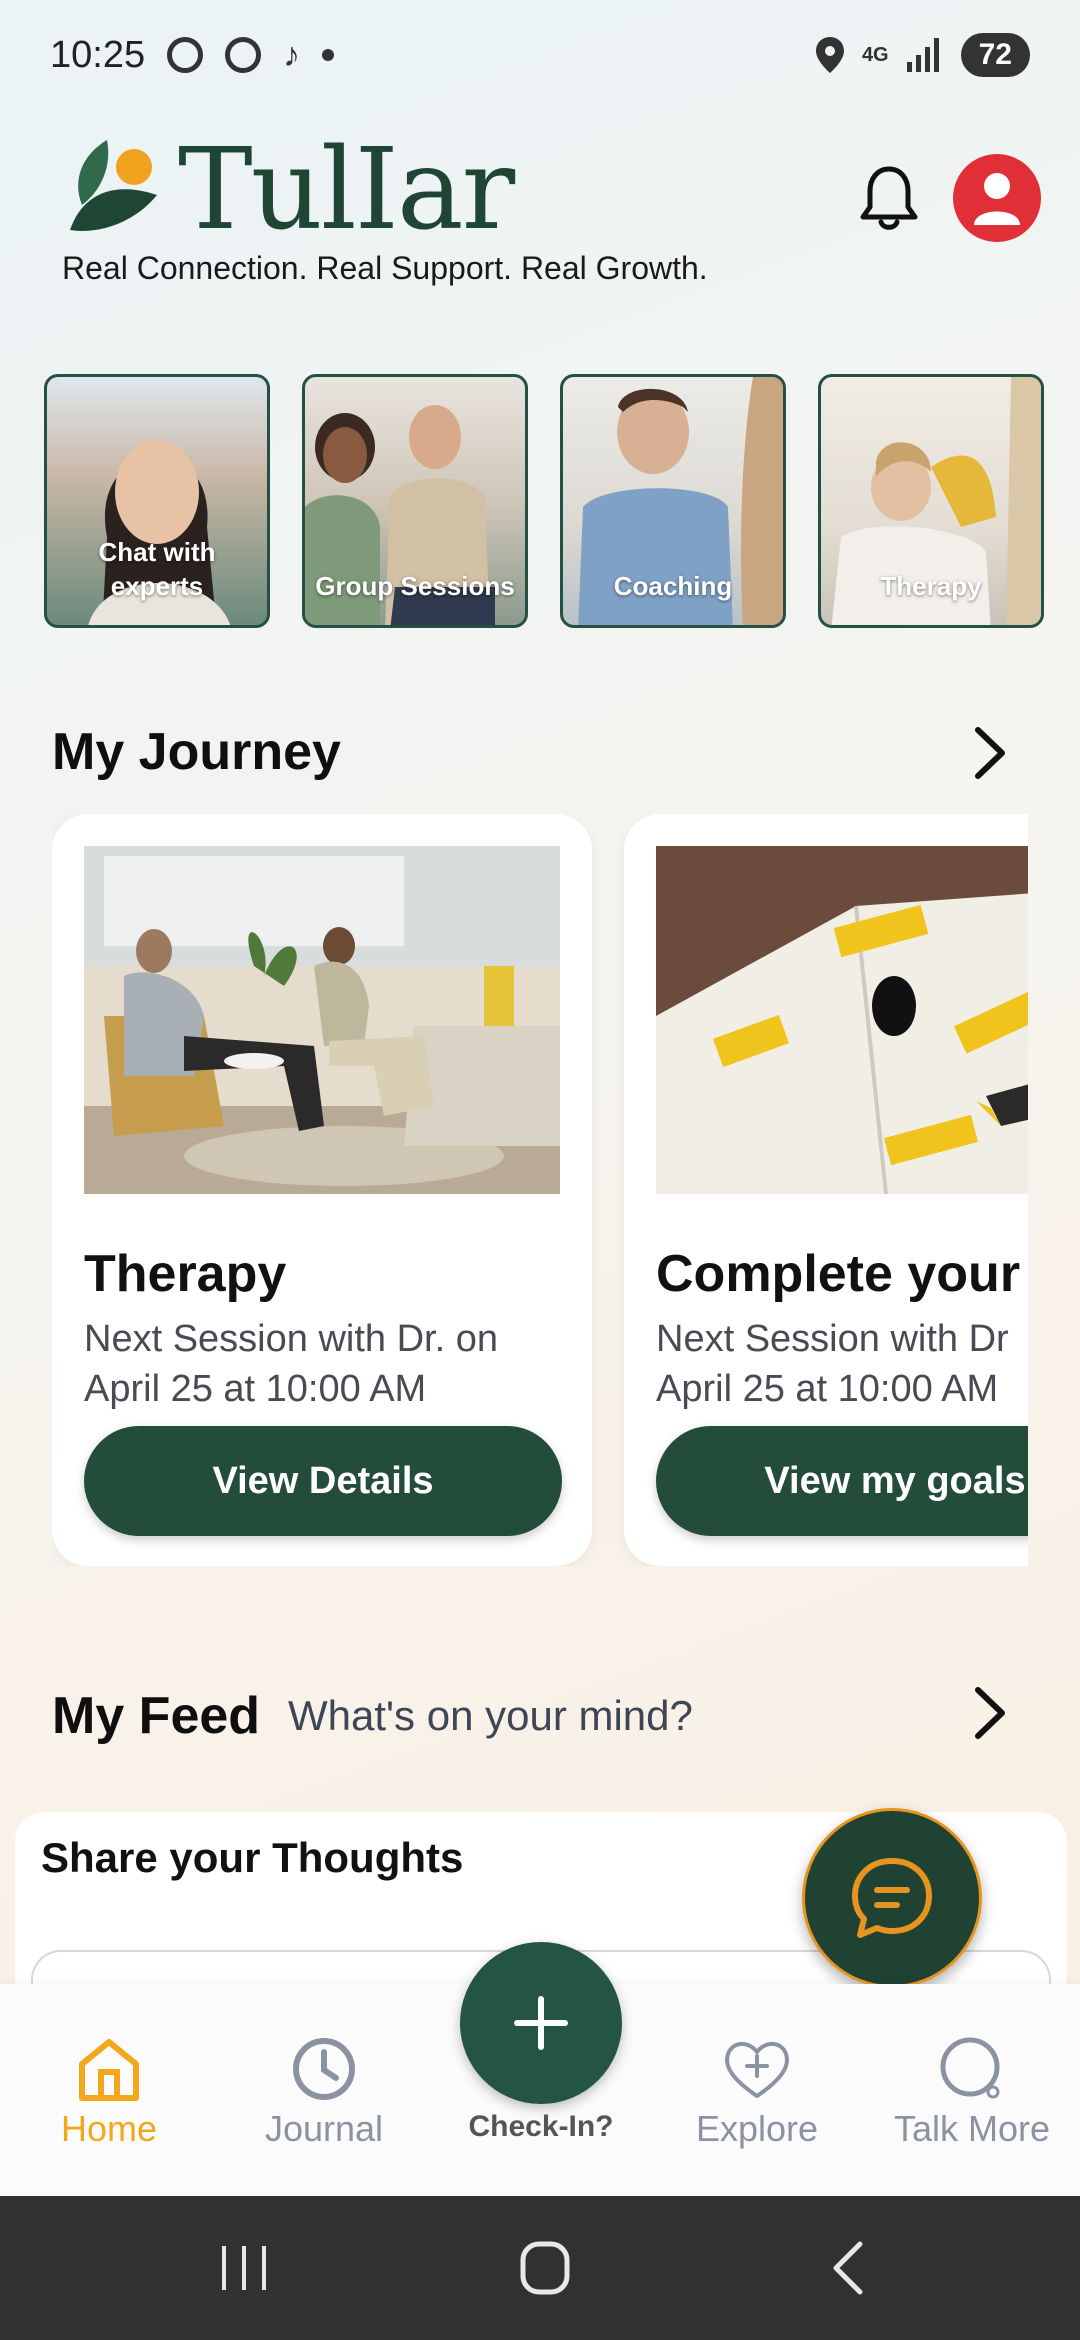  What do you see at coordinates (541, 2126) in the screenshot?
I see `check-in-label: Check-In?` at bounding box center [541, 2126].